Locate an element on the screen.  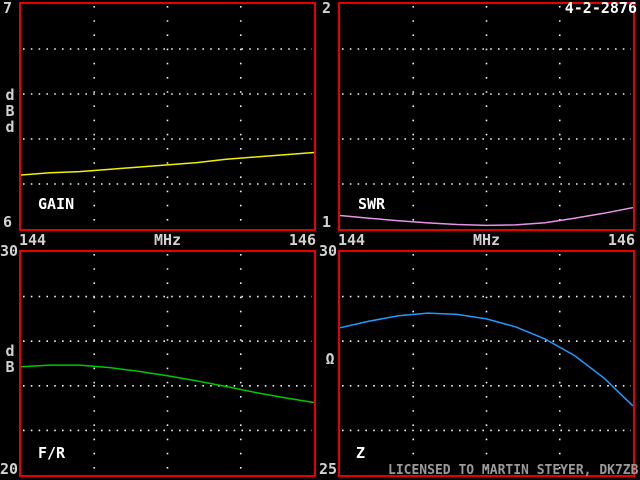
fr-ytick-top: 30 is located at coordinates (9, 251).